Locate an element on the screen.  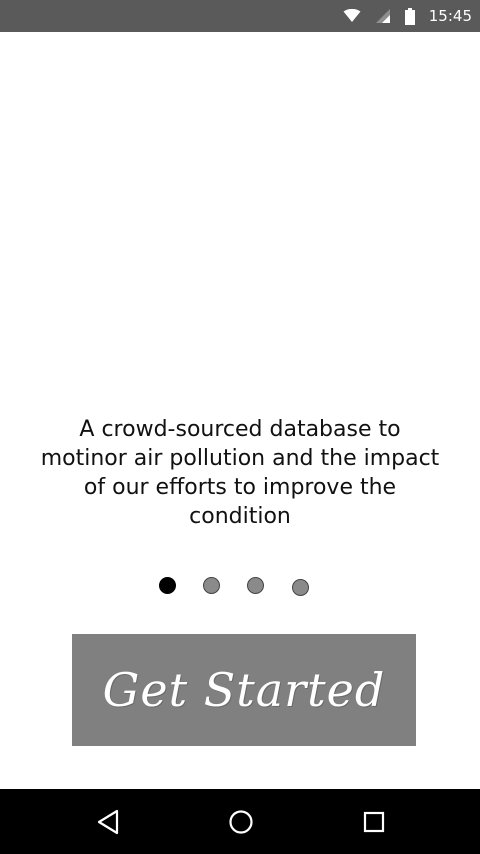
get-started-button: Get Started is located at coordinates (244, 690).